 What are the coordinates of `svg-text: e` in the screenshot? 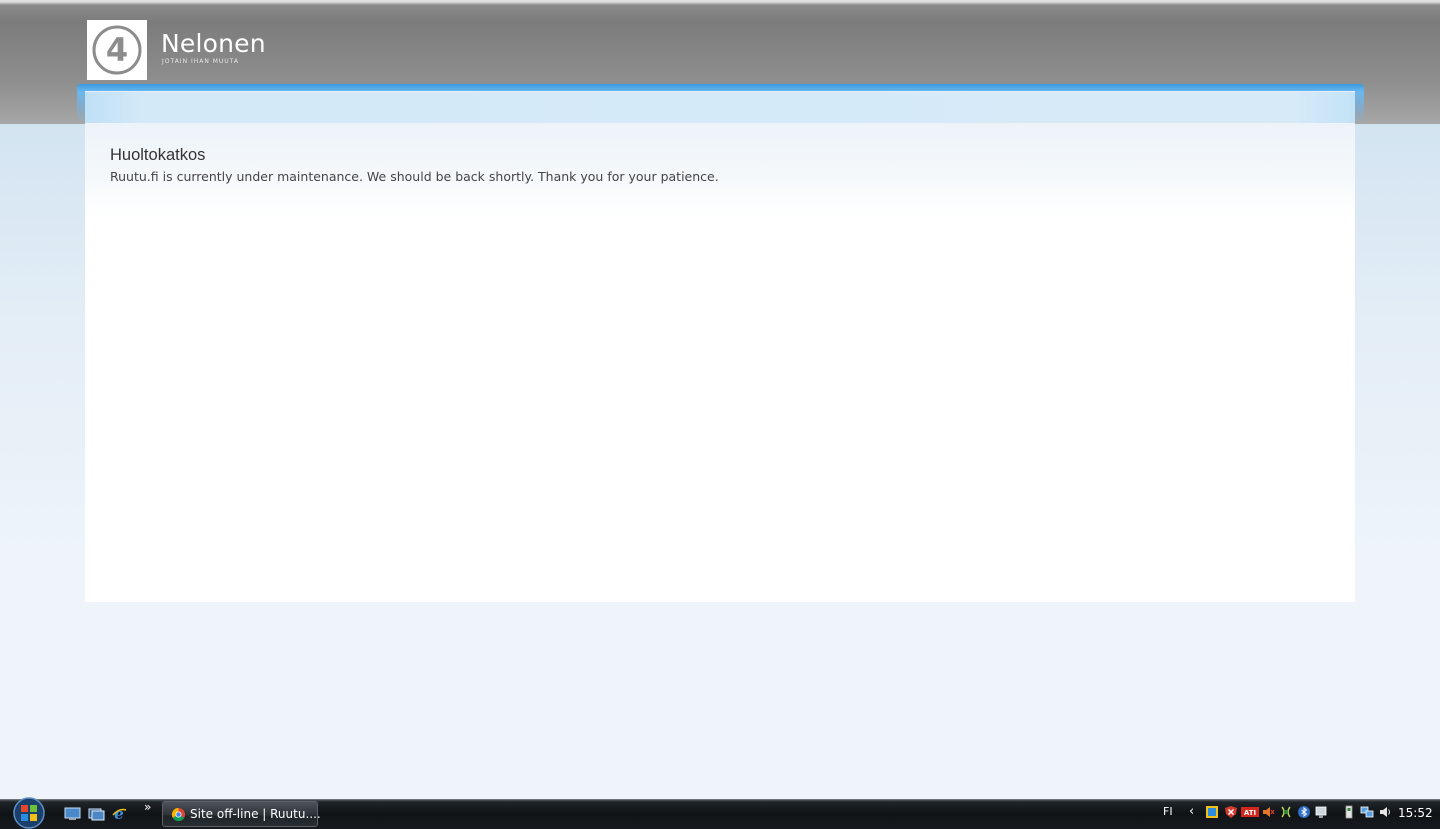 It's located at (119, 813).